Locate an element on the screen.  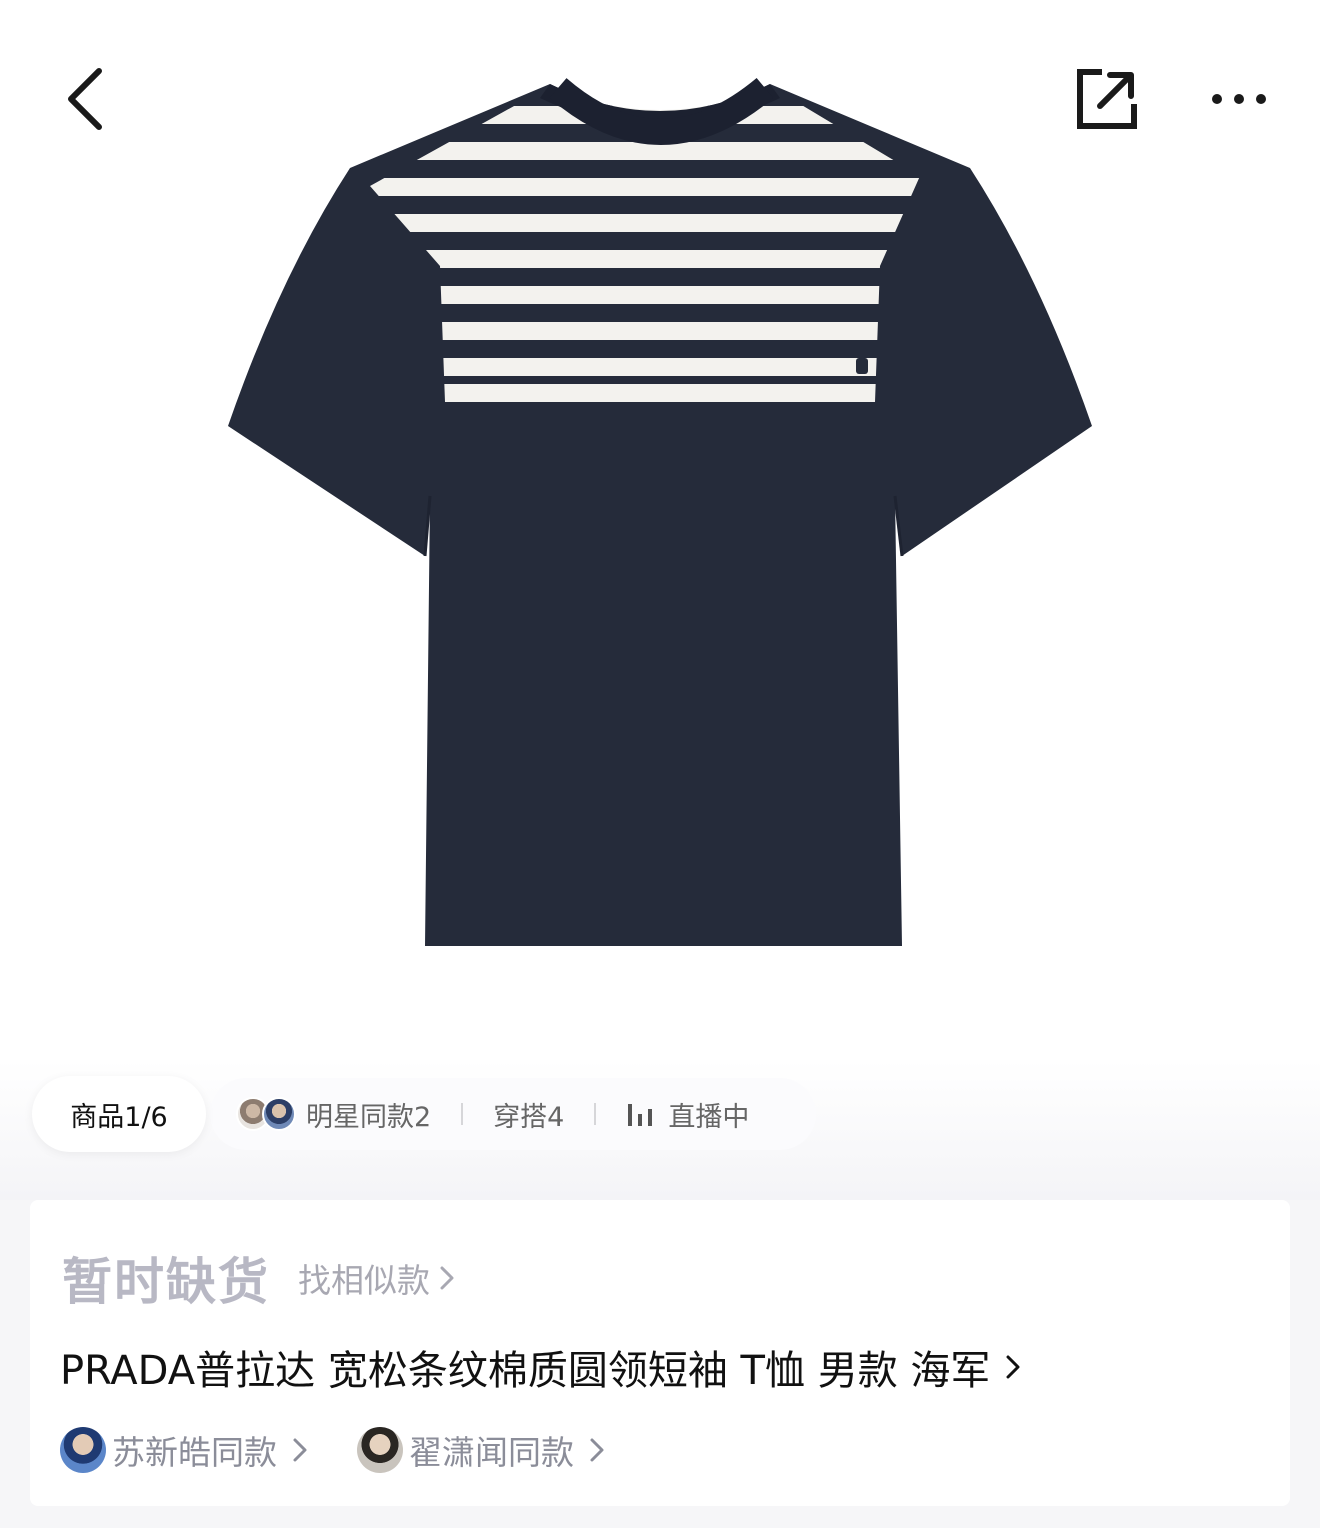
celebrity-avatars is located at coordinates (266, 1114).